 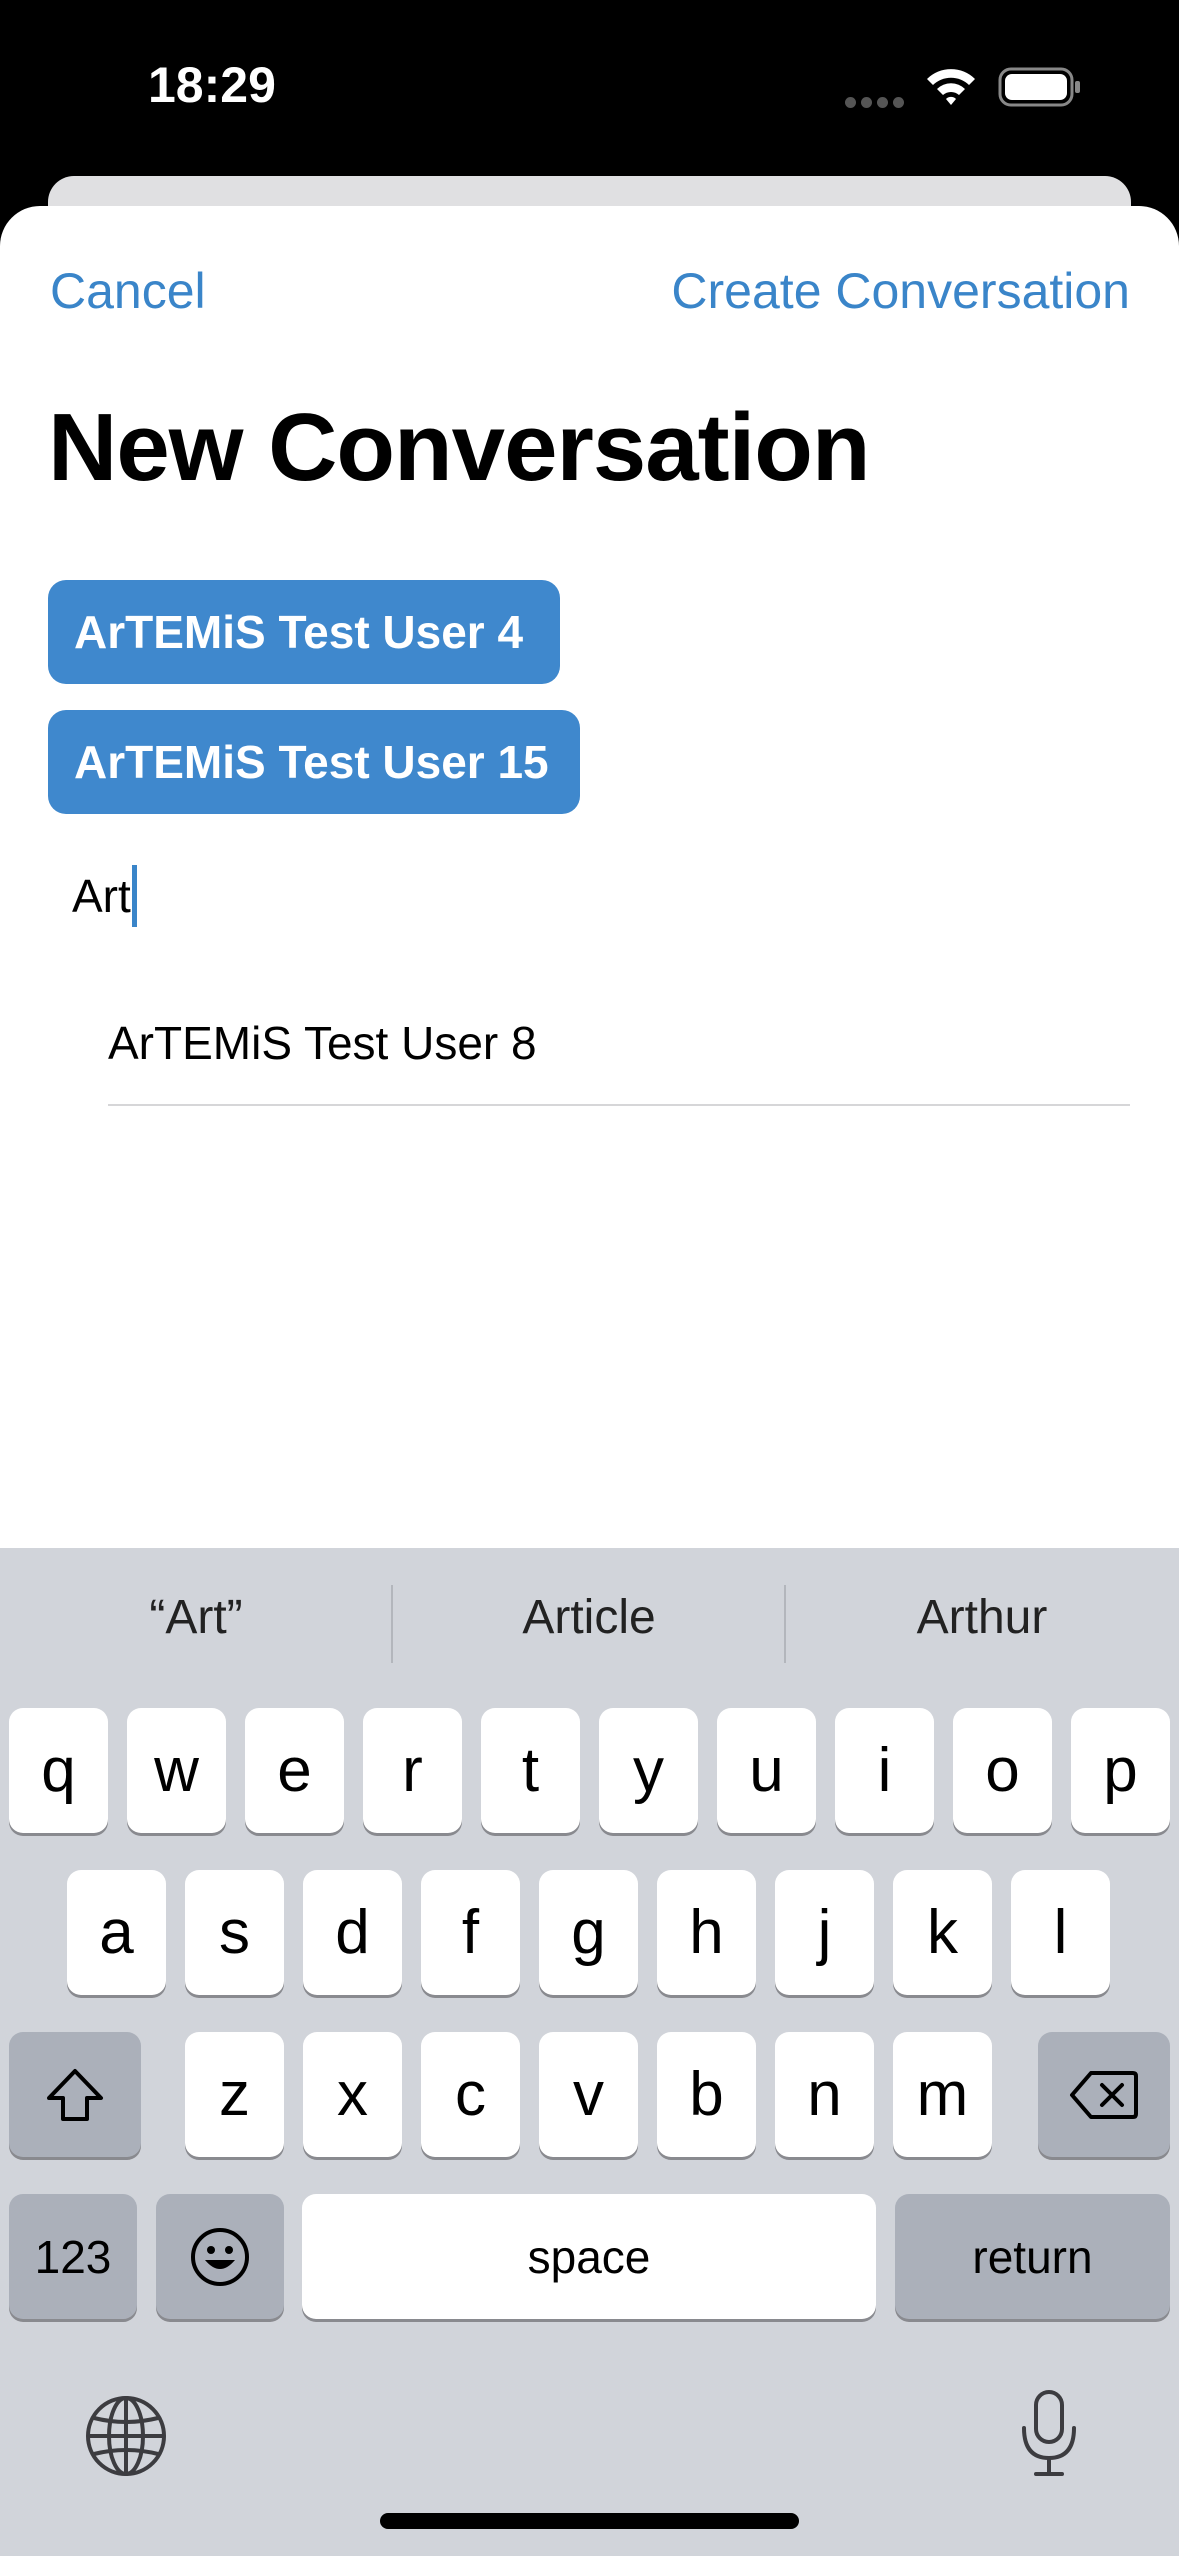 I want to click on search-input-value: Art, so click(x=101, y=896).